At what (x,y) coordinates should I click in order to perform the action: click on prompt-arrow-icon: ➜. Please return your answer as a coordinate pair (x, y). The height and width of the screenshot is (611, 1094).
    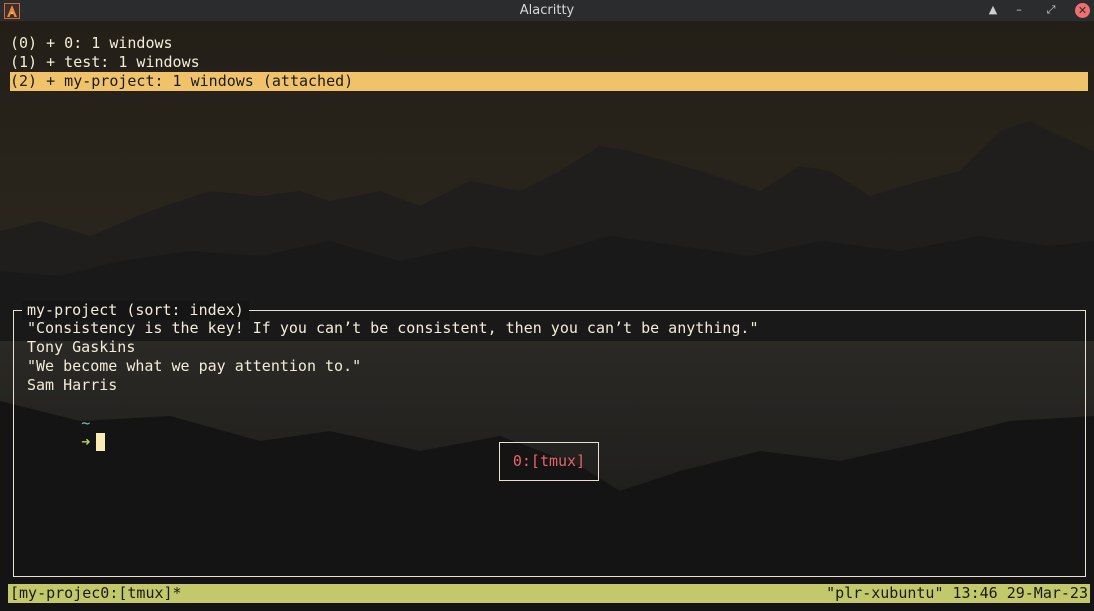
    Looking at the image, I should click on (86, 442).